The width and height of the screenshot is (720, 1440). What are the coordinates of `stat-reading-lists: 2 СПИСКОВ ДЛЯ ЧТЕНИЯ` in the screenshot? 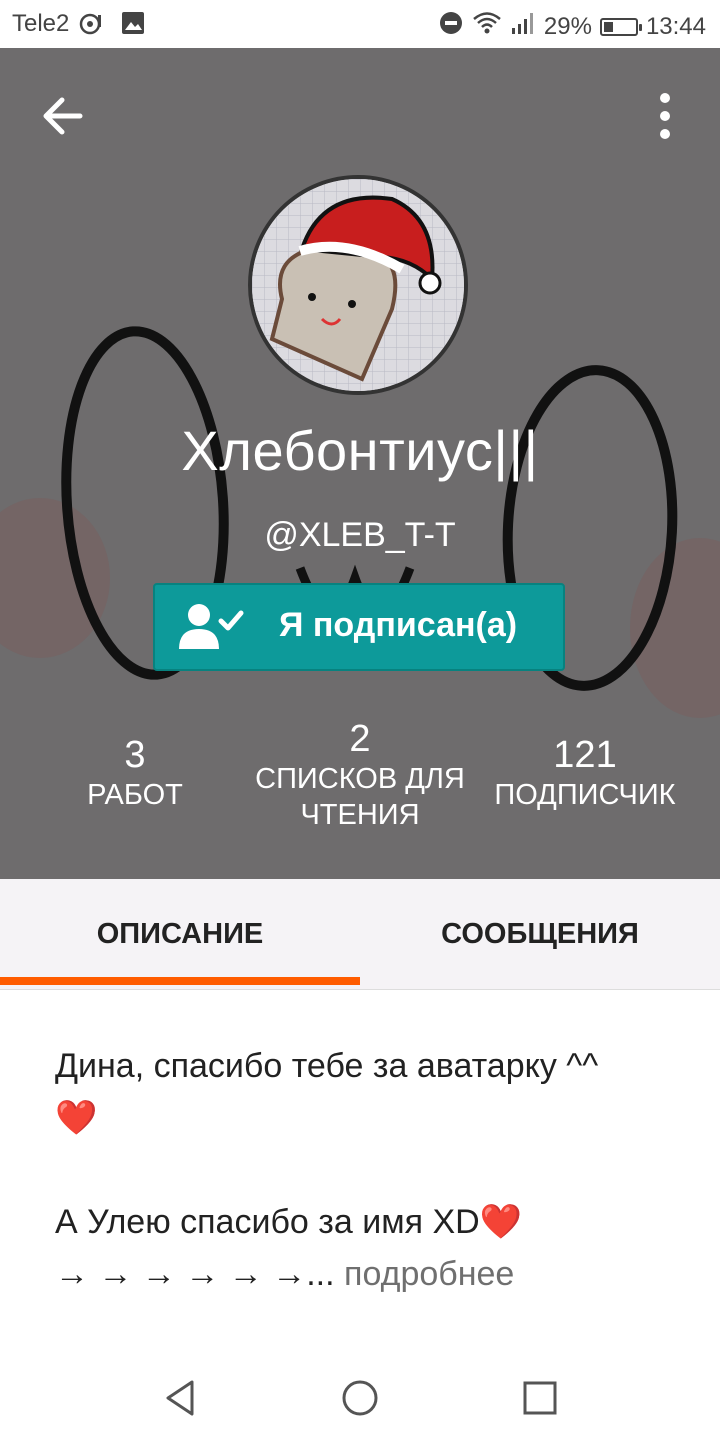 It's located at (360, 775).